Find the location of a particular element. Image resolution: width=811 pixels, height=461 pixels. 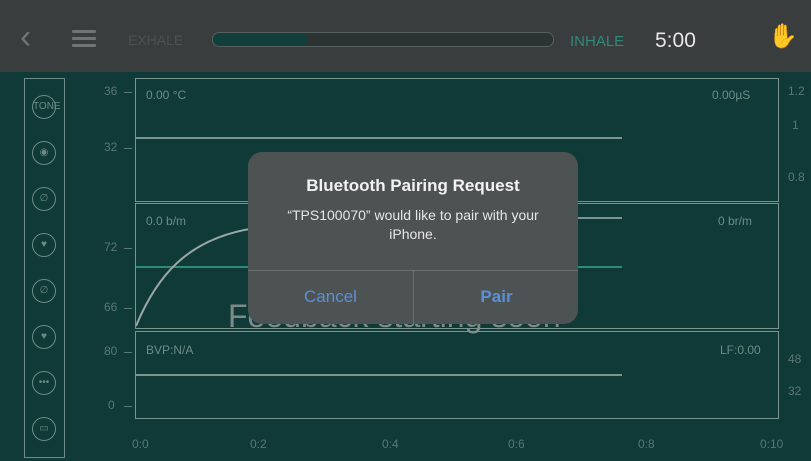

x-tick: 0:0 is located at coordinates (140, 444).